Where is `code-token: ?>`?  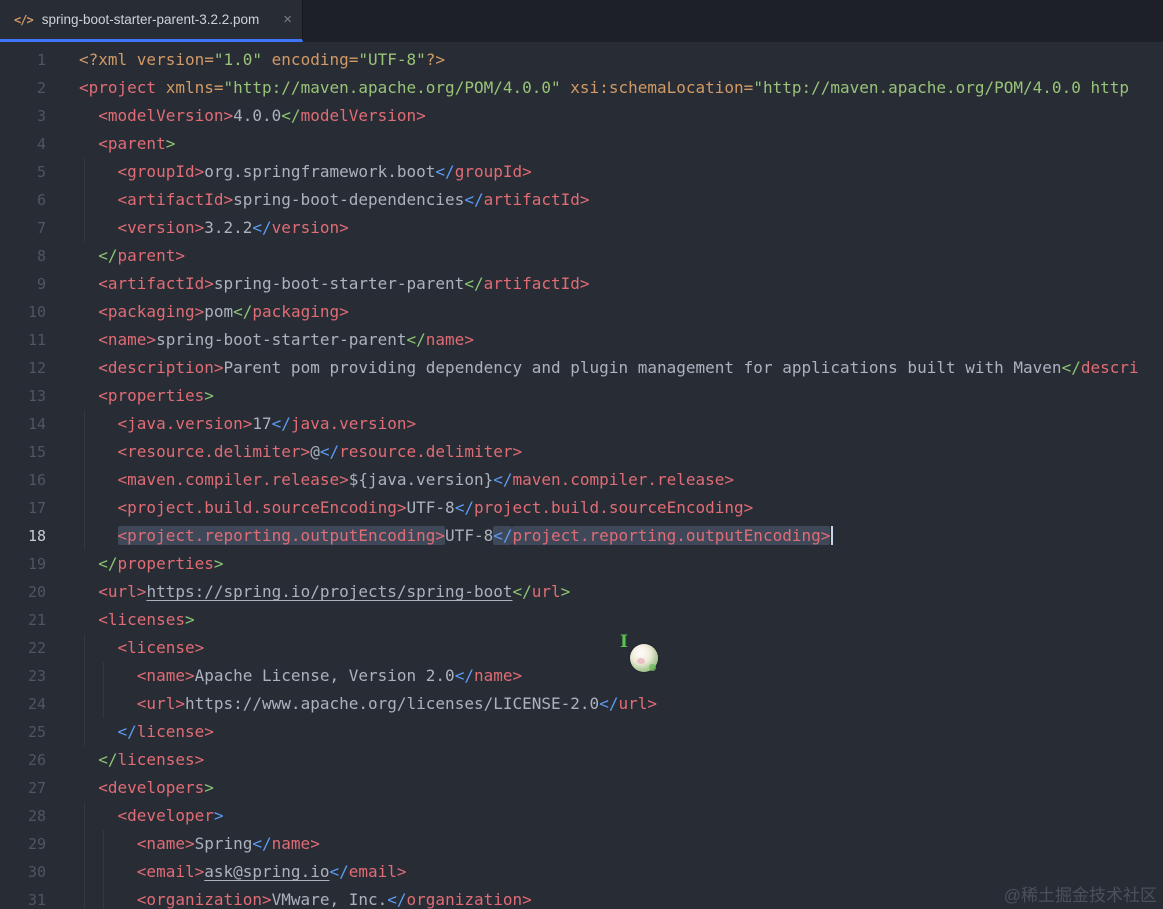 code-token: ?> is located at coordinates (435, 59).